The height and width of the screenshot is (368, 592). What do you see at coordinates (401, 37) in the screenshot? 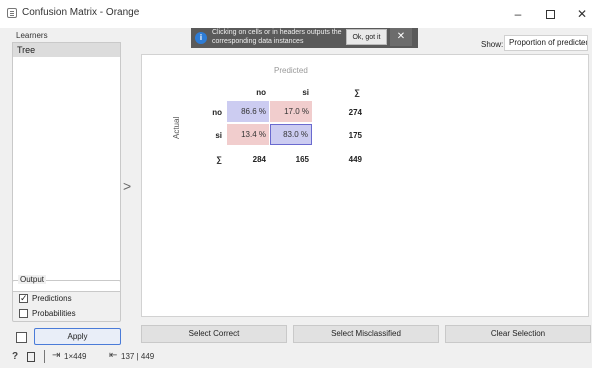
I see `notification-close-button: ✕` at bounding box center [401, 37].